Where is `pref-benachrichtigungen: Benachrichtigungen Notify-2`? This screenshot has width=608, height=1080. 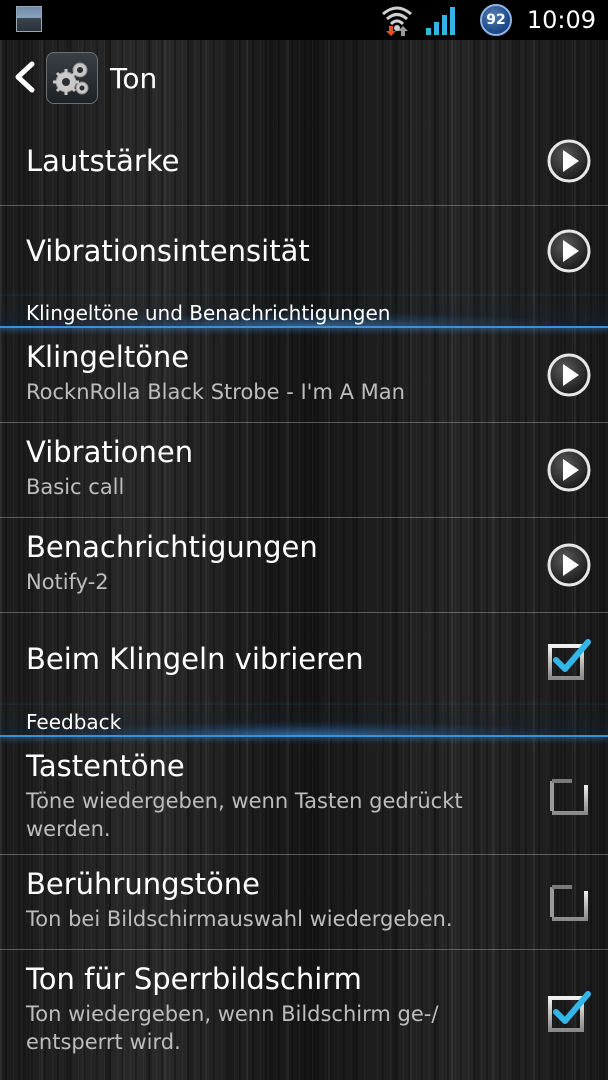
pref-benachrichtigungen: Benachrichtigungen Notify-2 is located at coordinates (304, 565).